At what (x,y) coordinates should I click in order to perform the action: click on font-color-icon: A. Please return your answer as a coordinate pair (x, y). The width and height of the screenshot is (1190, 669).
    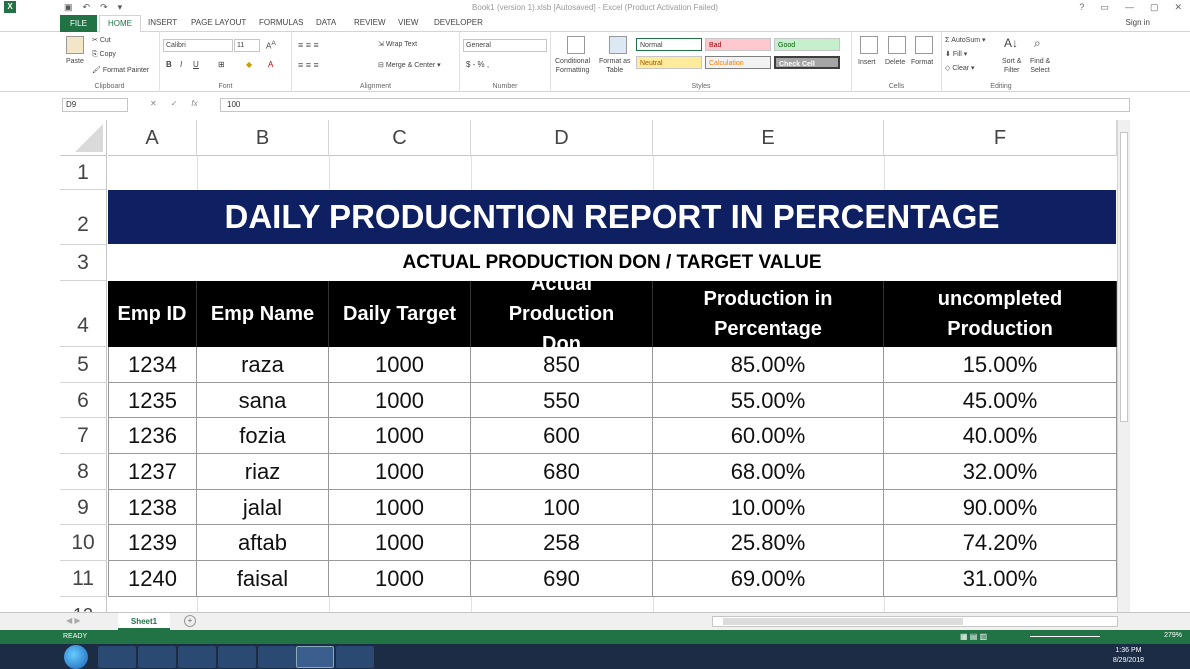
    Looking at the image, I should click on (270, 64).